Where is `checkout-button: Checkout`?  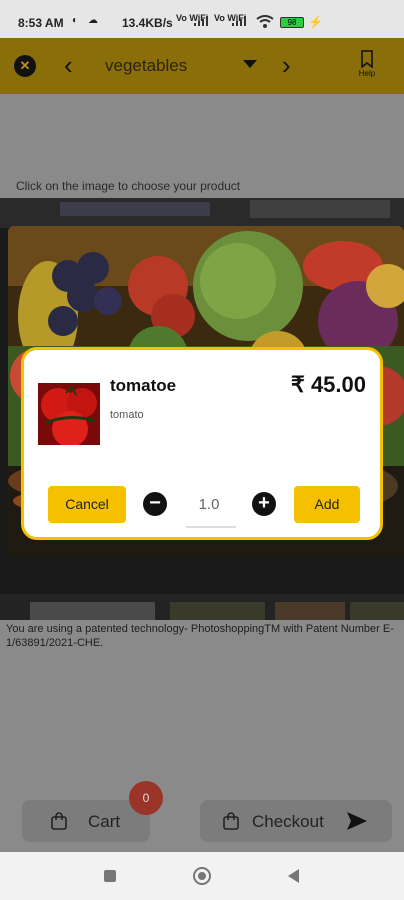 checkout-button: Checkout is located at coordinates (296, 821).